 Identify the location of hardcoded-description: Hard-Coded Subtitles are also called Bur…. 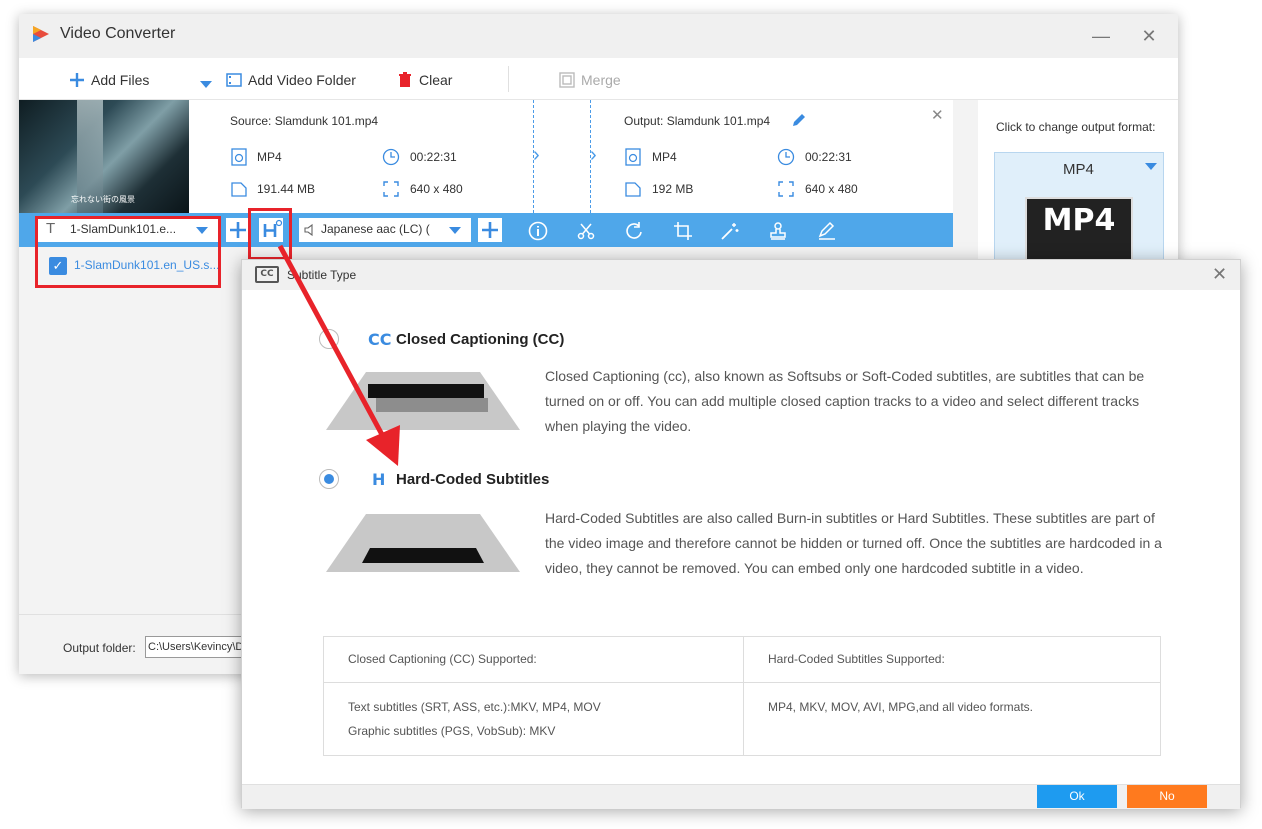
(853, 543).